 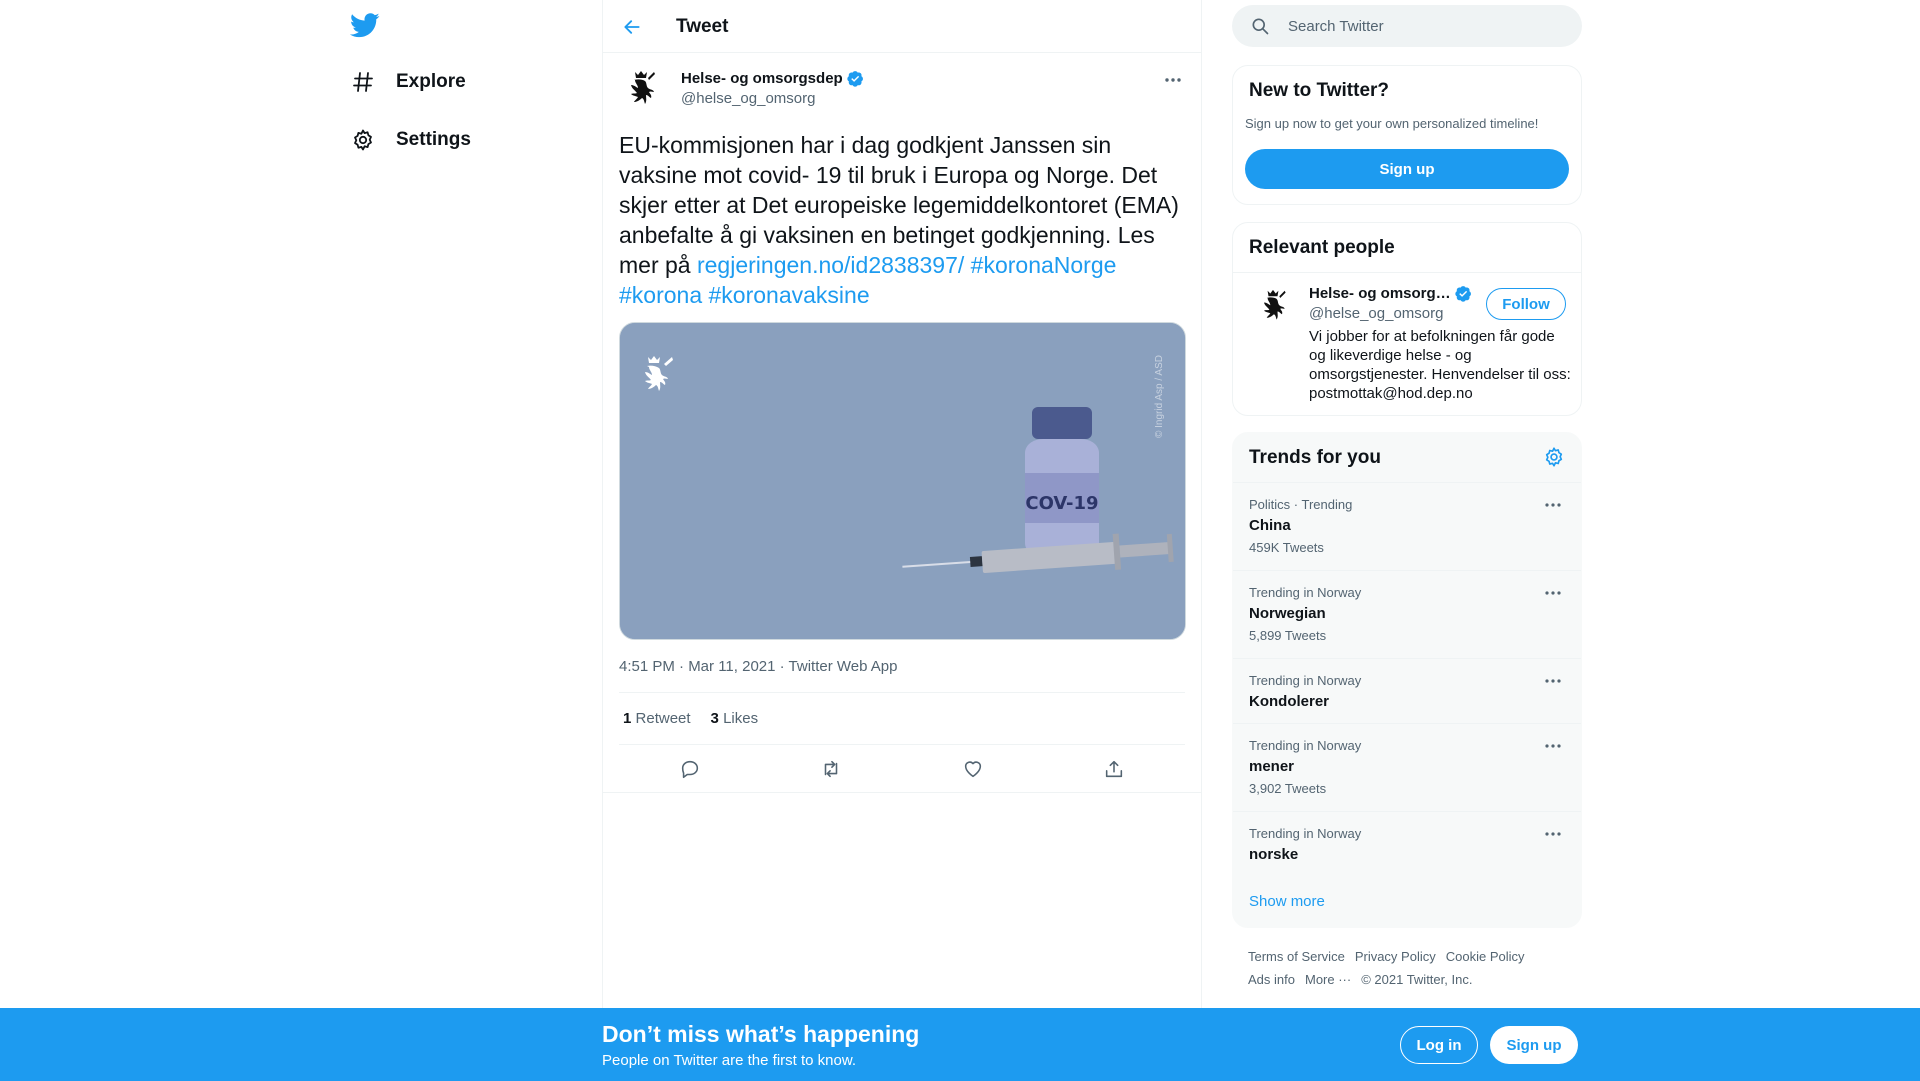 What do you see at coordinates (1286, 547) in the screenshot?
I see `trend-count: 459K Tweets` at bounding box center [1286, 547].